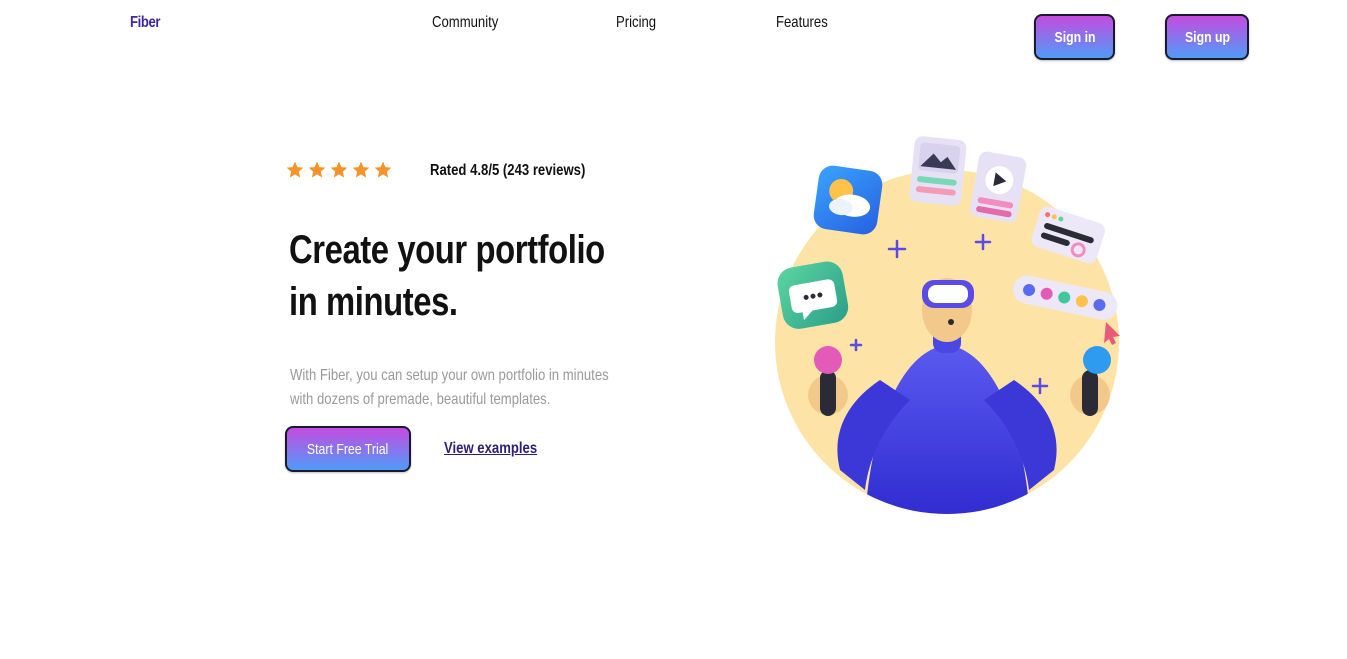 This screenshot has height=659, width=1347. I want to click on sign-up-button: Sign up, so click(1207, 37).